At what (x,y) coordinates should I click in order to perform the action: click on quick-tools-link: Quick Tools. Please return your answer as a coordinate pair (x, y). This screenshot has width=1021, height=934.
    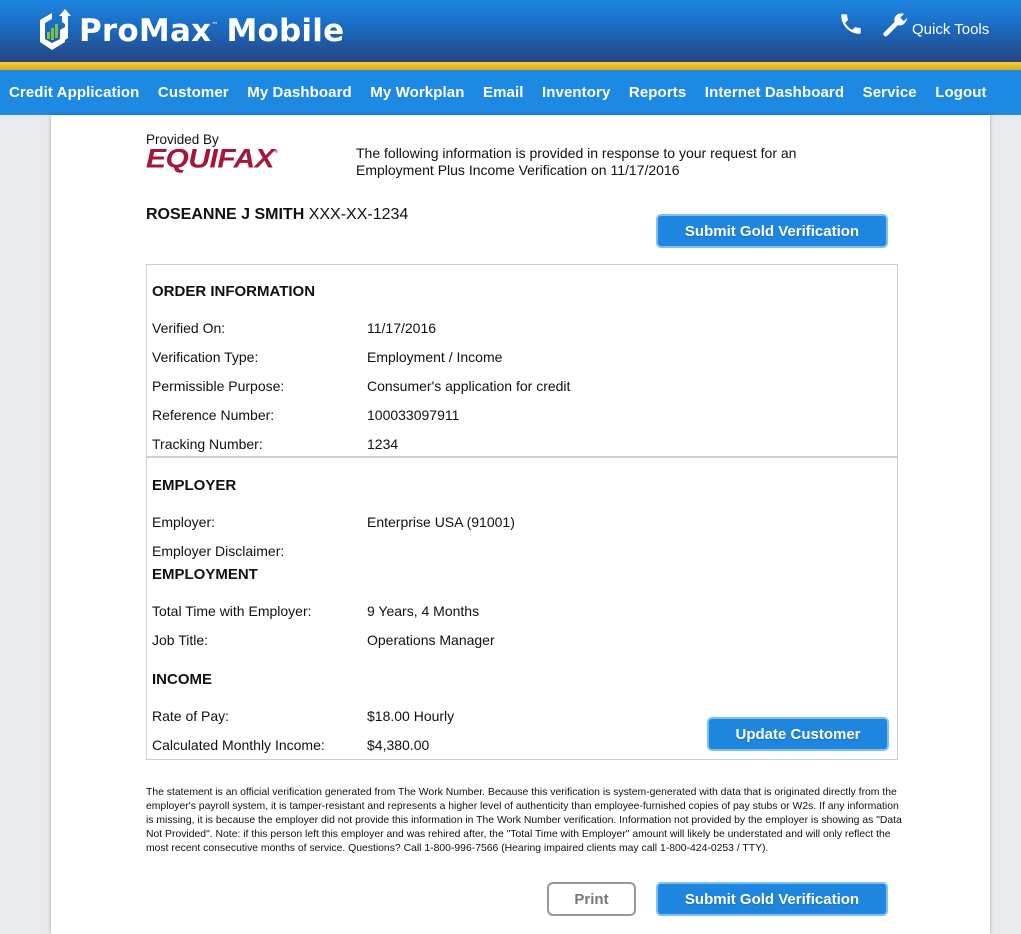
    Looking at the image, I should click on (950, 29).